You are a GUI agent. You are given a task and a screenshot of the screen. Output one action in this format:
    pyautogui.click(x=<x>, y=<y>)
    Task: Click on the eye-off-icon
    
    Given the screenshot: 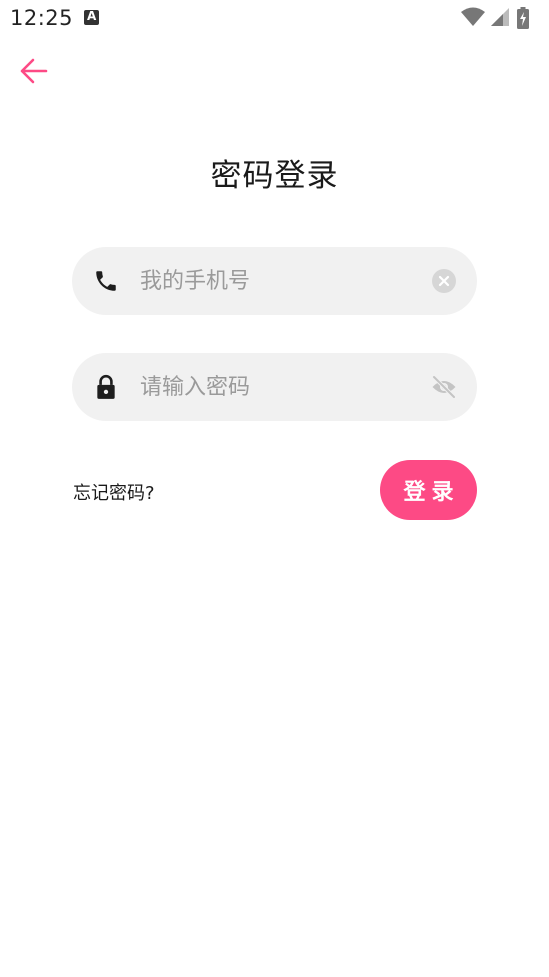 What is the action you would take?
    pyautogui.click(x=444, y=387)
    